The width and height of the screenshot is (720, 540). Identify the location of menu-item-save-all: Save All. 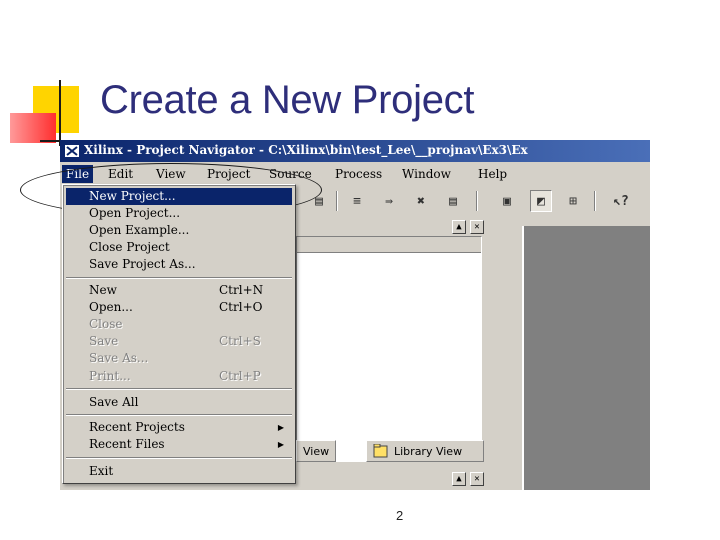
(179, 402).